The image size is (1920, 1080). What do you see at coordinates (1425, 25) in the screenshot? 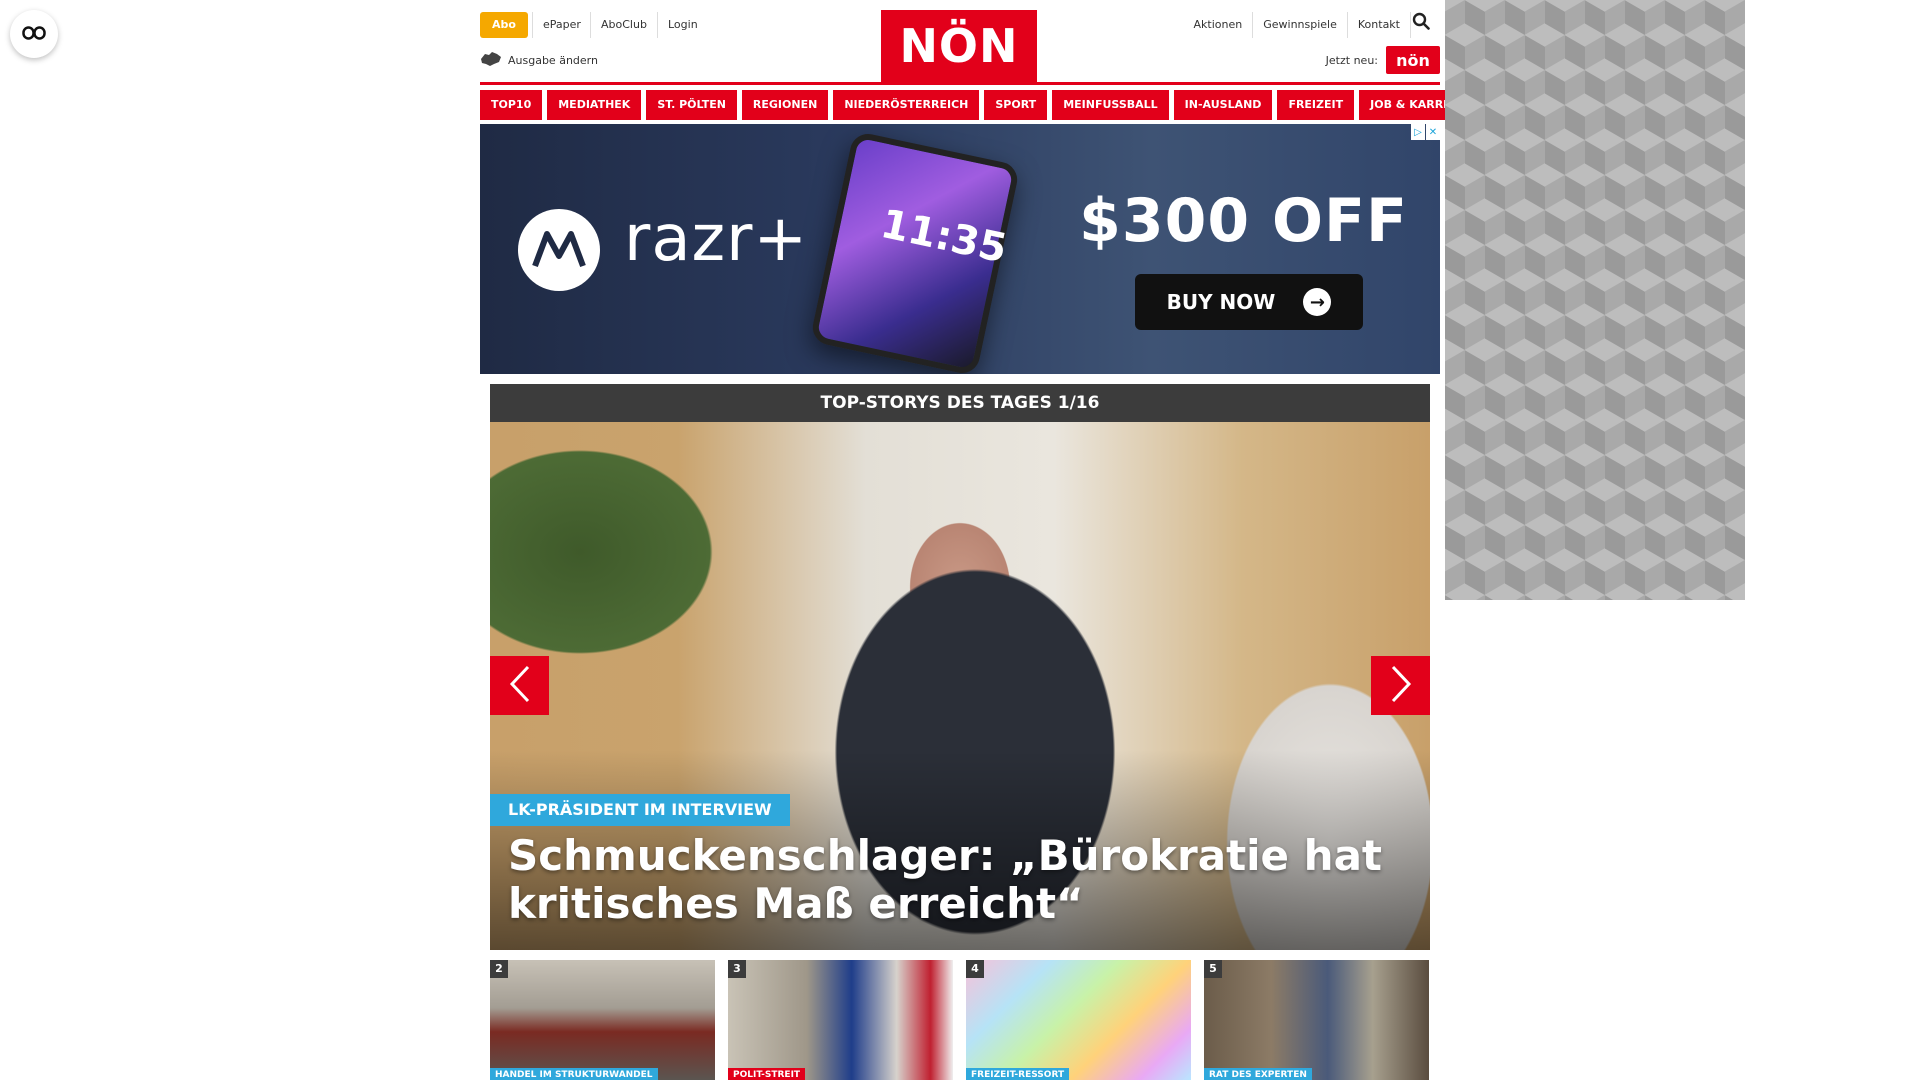
I see `search-button` at bounding box center [1425, 25].